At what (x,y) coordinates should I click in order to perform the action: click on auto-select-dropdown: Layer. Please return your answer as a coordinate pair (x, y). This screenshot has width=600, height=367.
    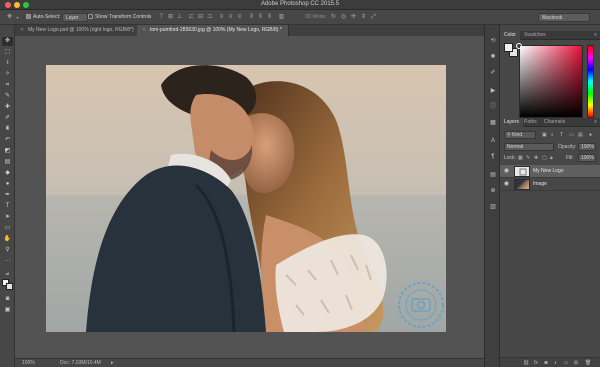
    Looking at the image, I should click on (75, 17).